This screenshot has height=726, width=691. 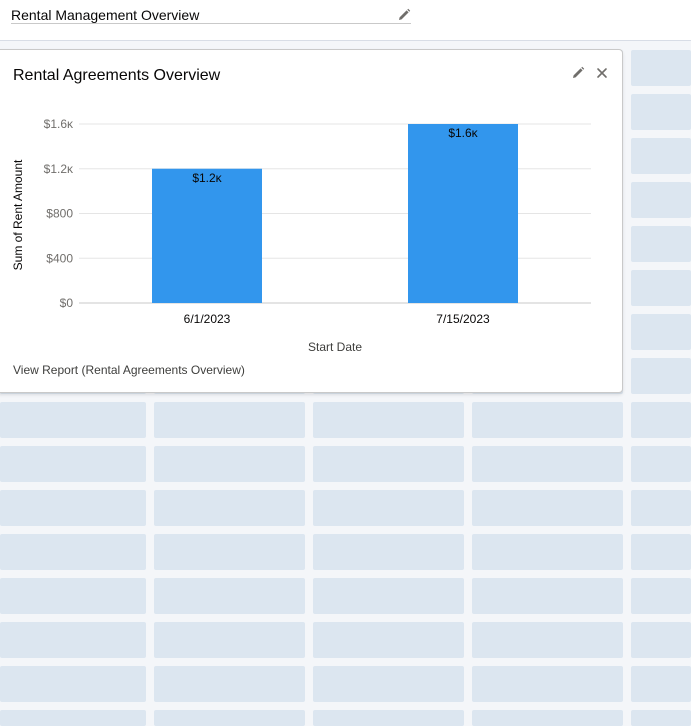 I want to click on y-axis-title: Sum of Rent Amount, so click(x=18, y=214).